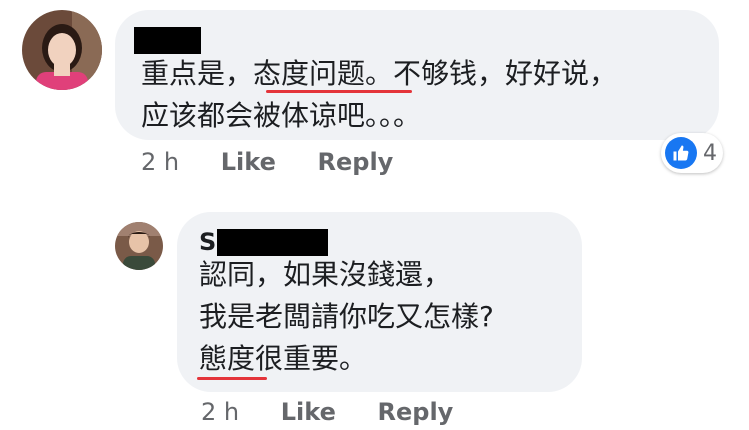 The image size is (749, 430). I want to click on thumbs-up-icon, so click(681, 153).